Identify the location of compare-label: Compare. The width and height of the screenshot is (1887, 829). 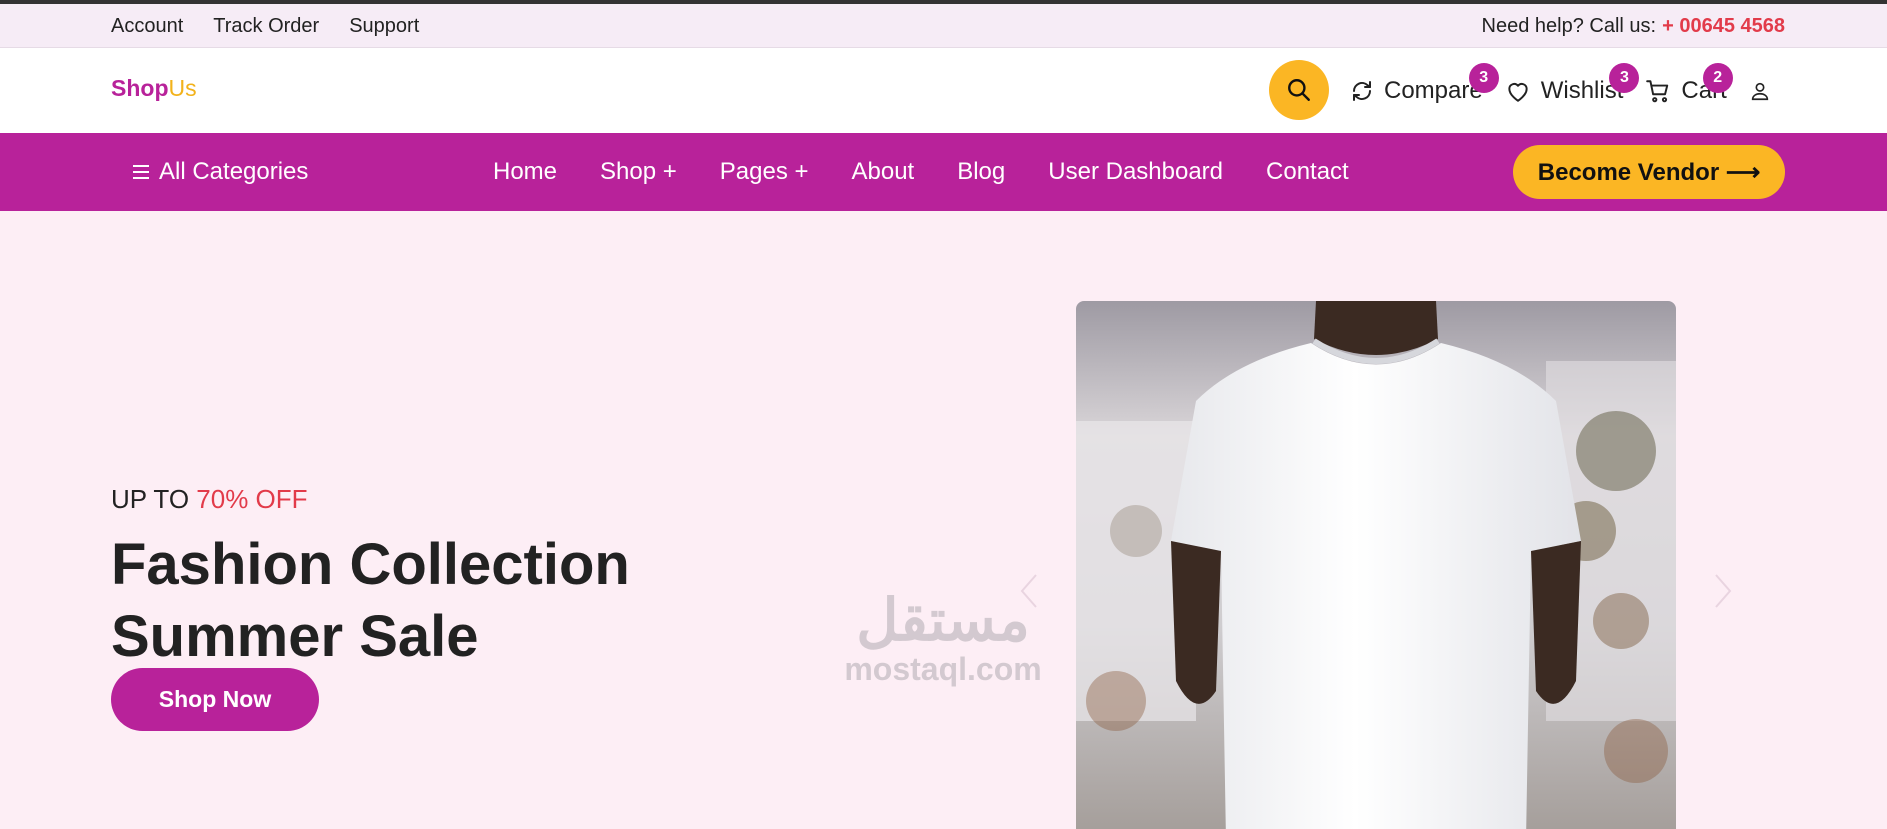
(1433, 90).